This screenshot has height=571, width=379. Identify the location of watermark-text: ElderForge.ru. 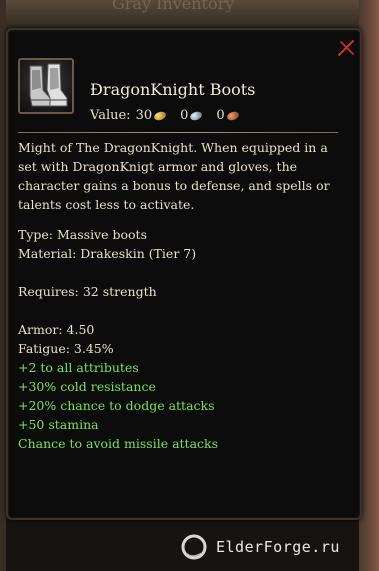
(278, 547).